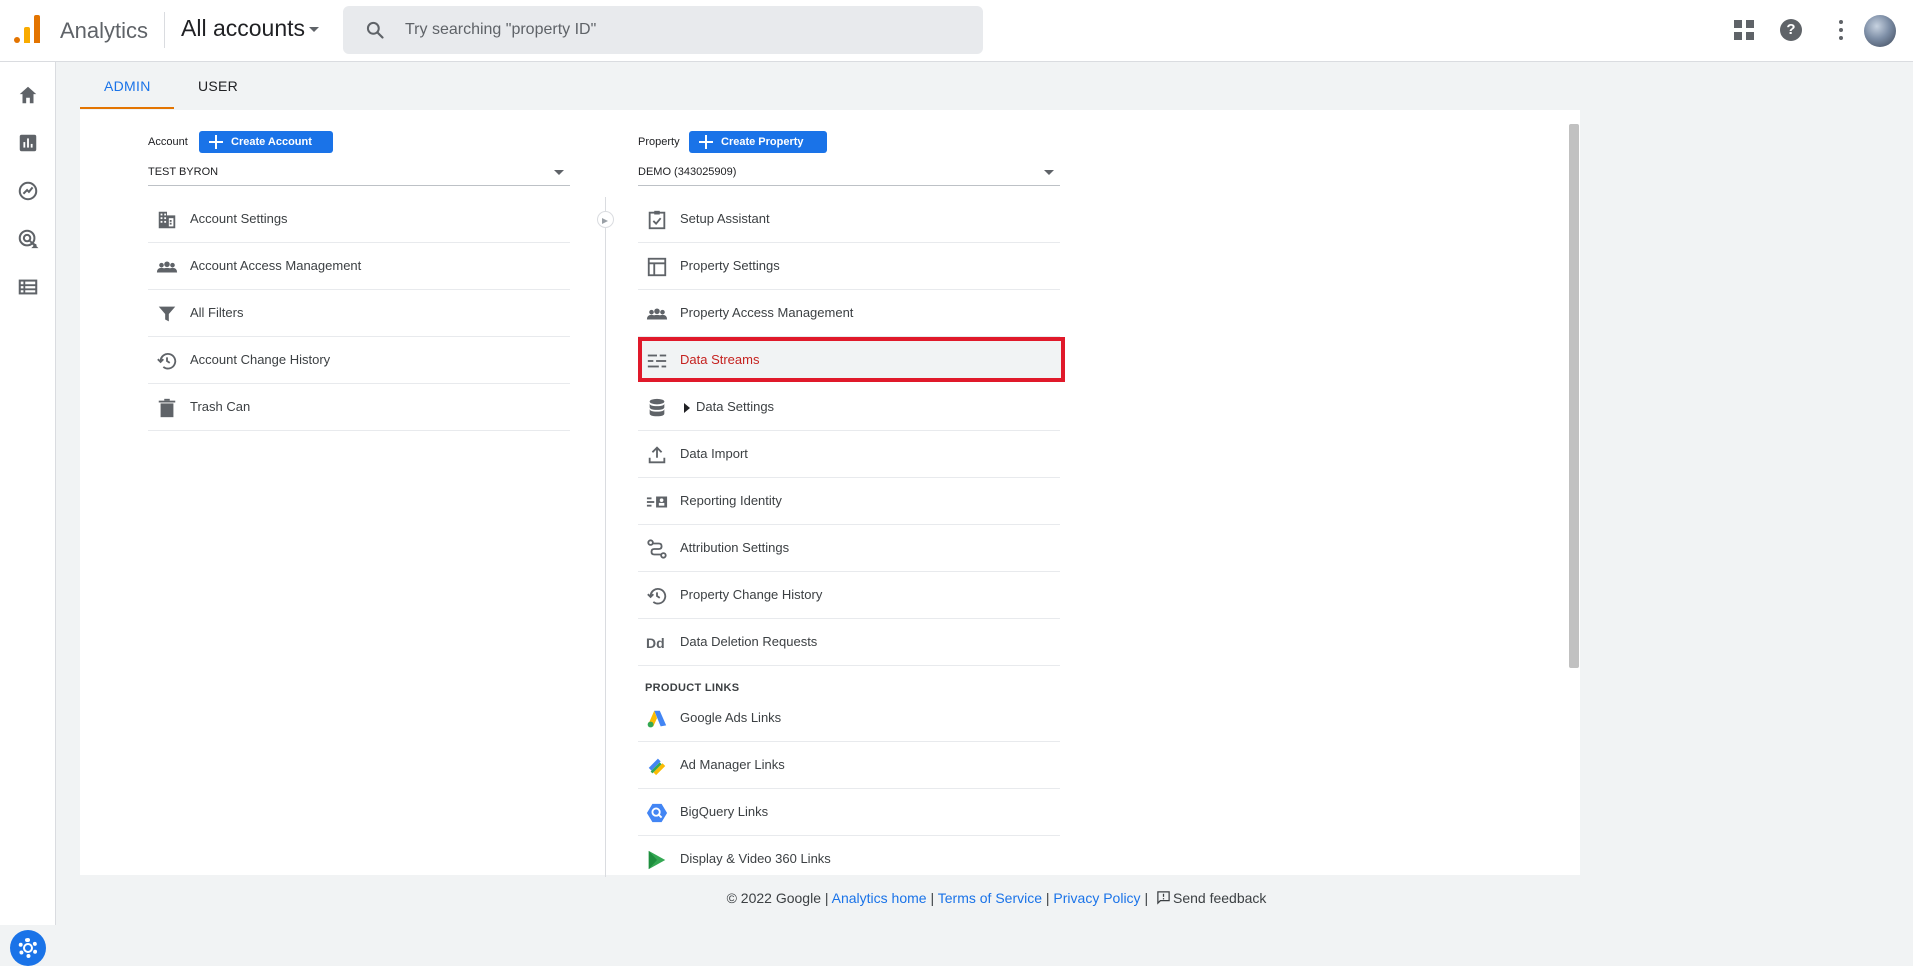 This screenshot has width=1913, height=966. Describe the element at coordinates (359, 219) in the screenshot. I see `account-settings-item: Account Settings` at that location.